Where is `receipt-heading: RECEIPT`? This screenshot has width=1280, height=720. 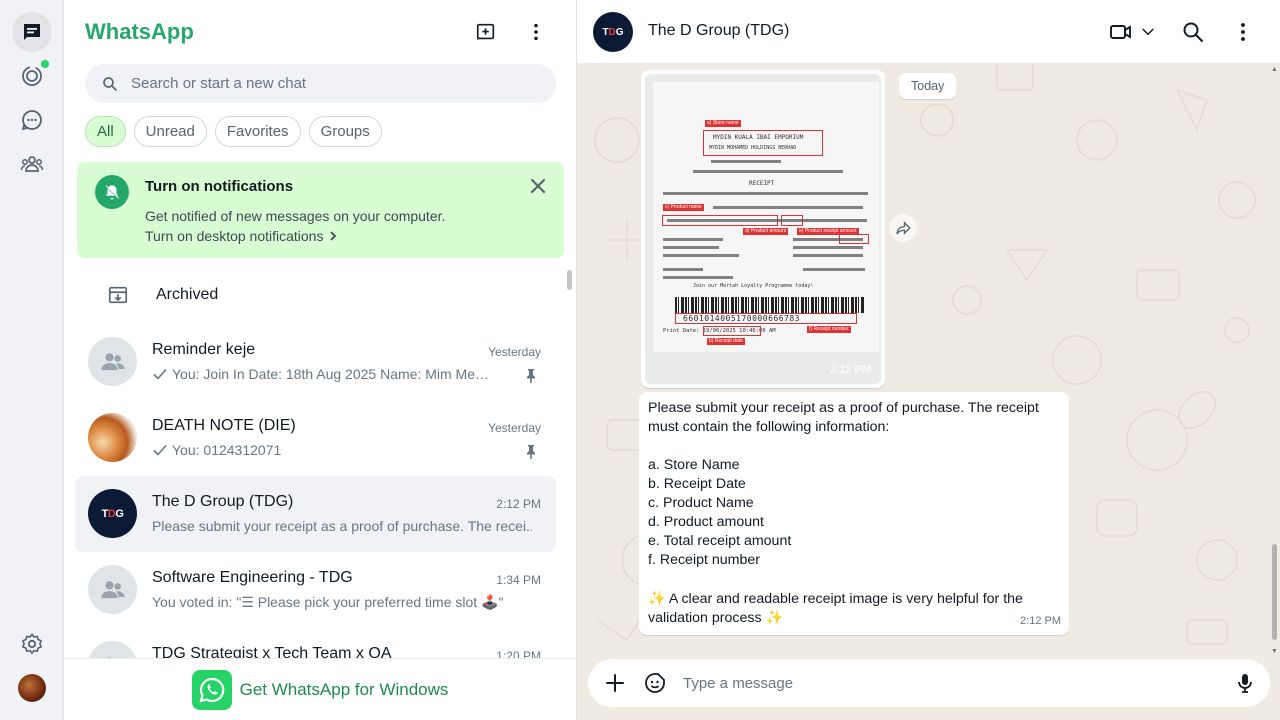 receipt-heading: RECEIPT is located at coordinates (762, 183).